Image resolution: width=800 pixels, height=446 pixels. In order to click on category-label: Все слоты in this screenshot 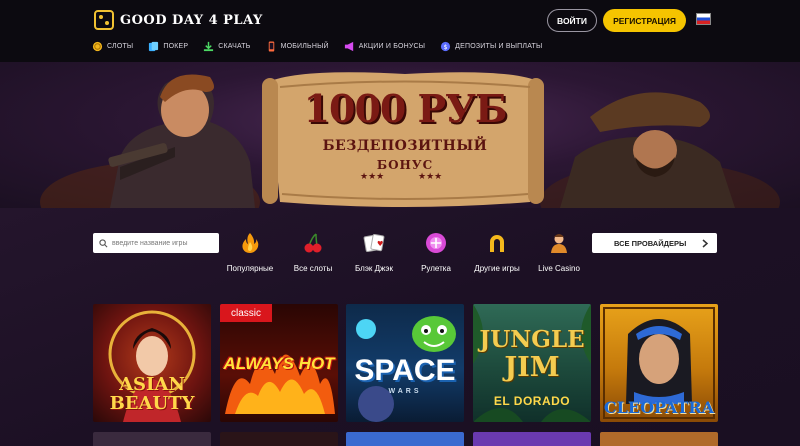, I will do `click(313, 268)`.